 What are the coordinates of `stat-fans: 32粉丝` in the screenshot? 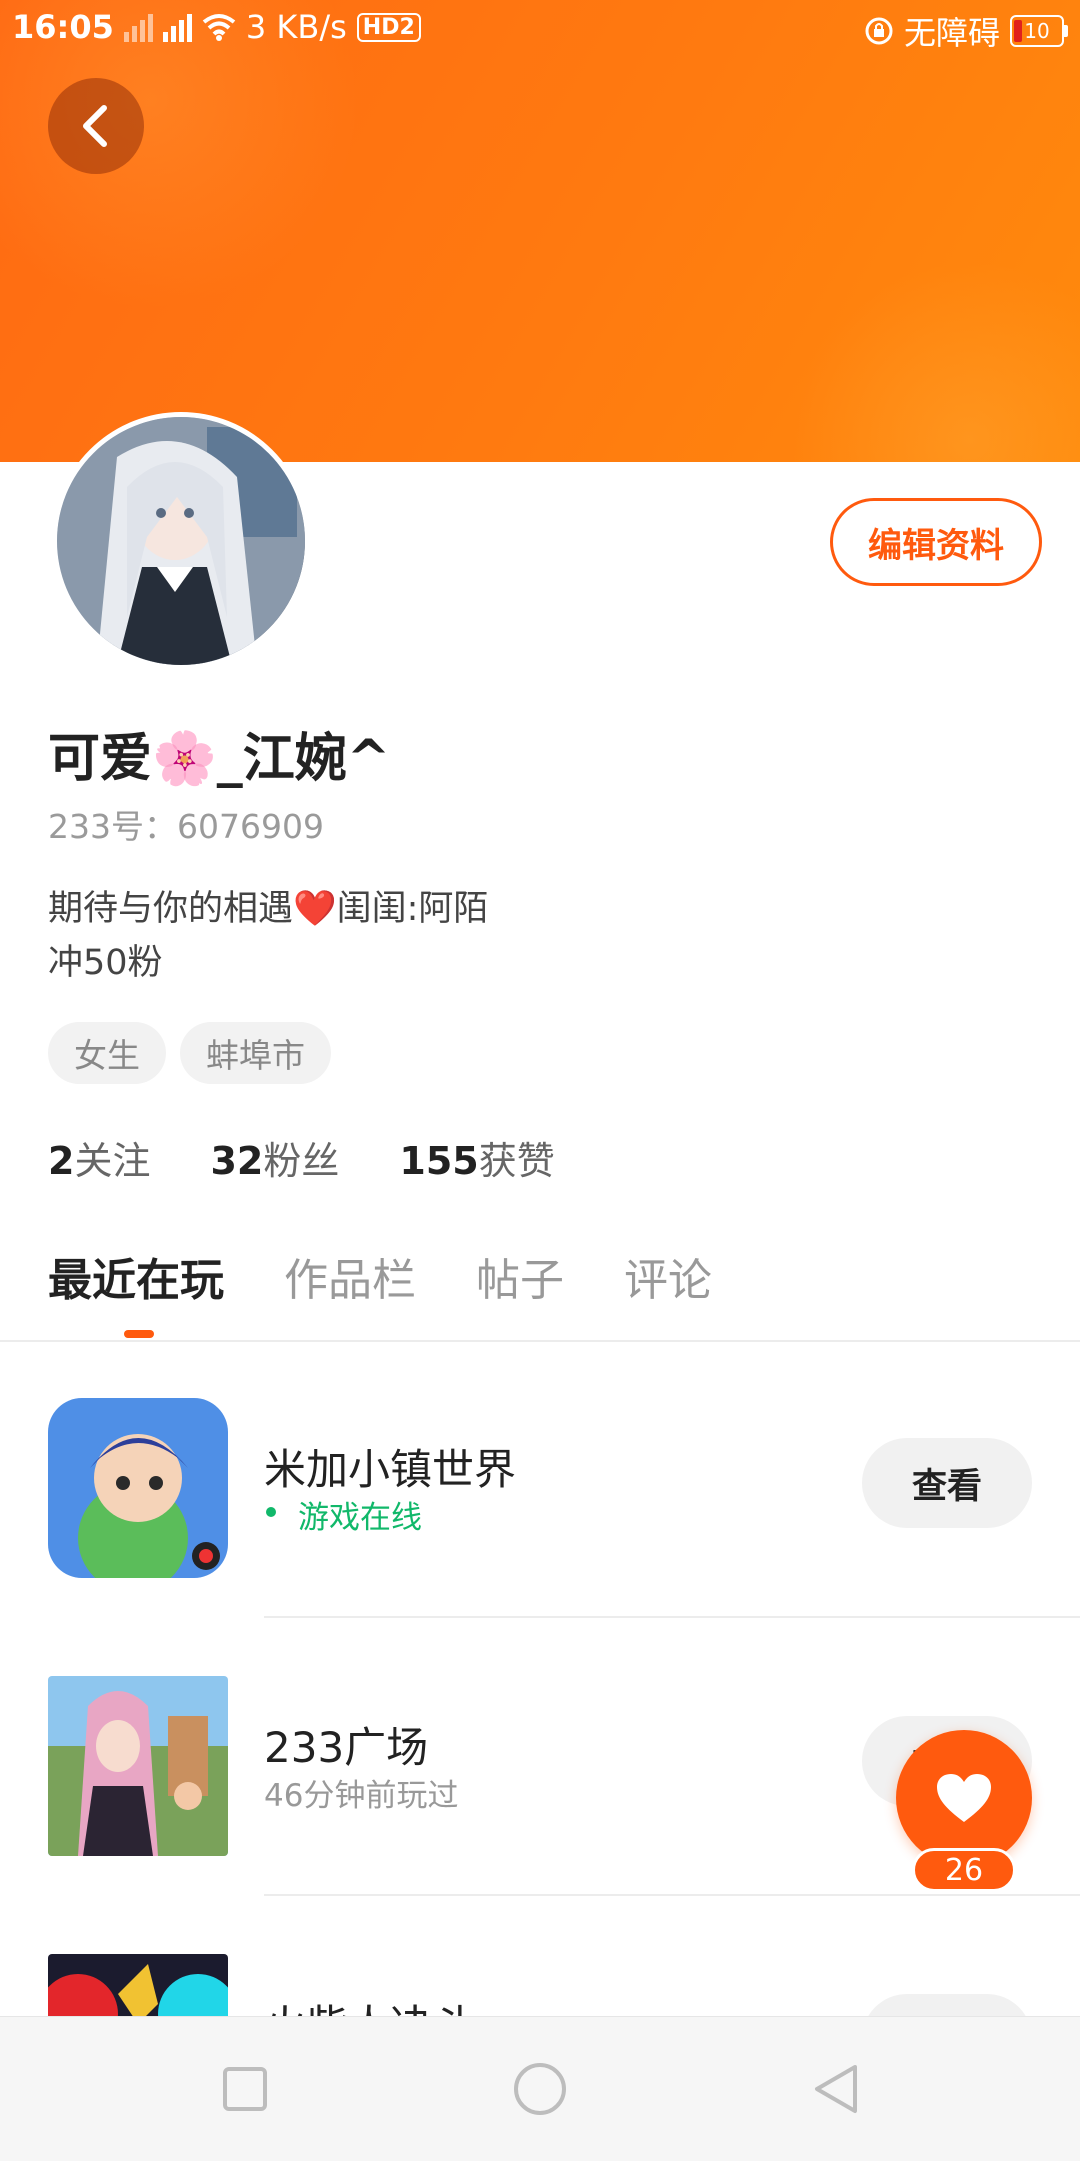 It's located at (274, 1157).